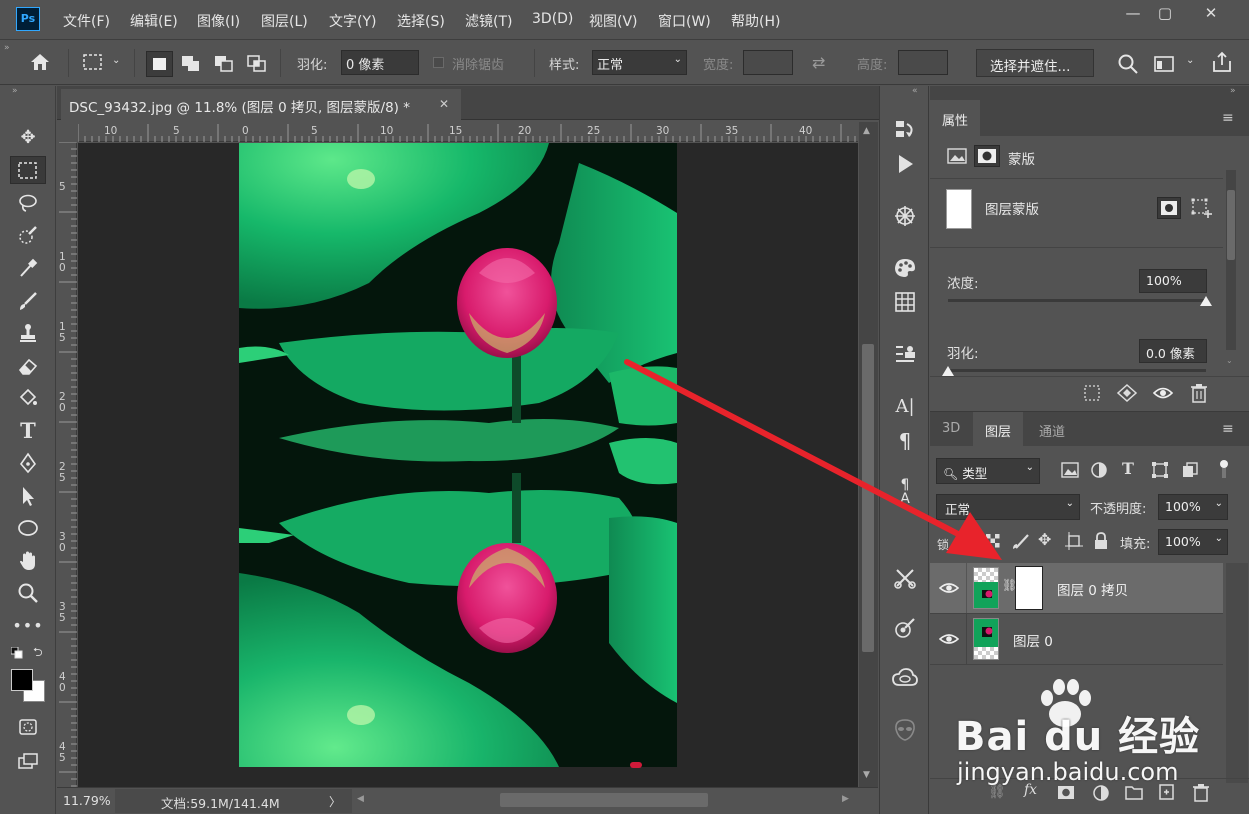  Describe the element at coordinates (793, 448) in the screenshot. I see `arrow-shaft` at that location.